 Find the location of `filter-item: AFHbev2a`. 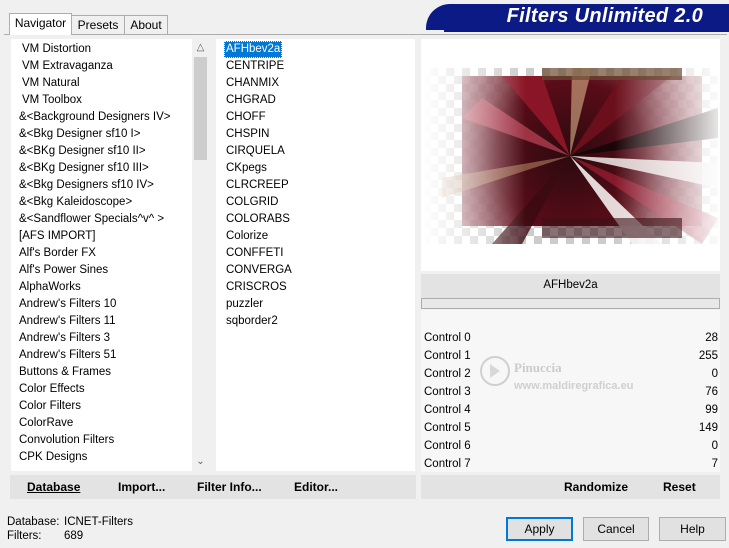

filter-item: AFHbev2a is located at coordinates (253, 49).